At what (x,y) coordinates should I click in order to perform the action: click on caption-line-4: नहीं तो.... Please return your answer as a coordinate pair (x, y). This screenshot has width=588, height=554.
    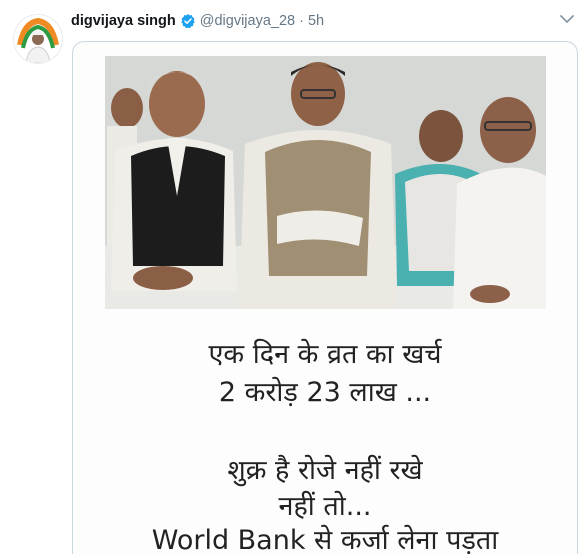
    Looking at the image, I should click on (325, 506).